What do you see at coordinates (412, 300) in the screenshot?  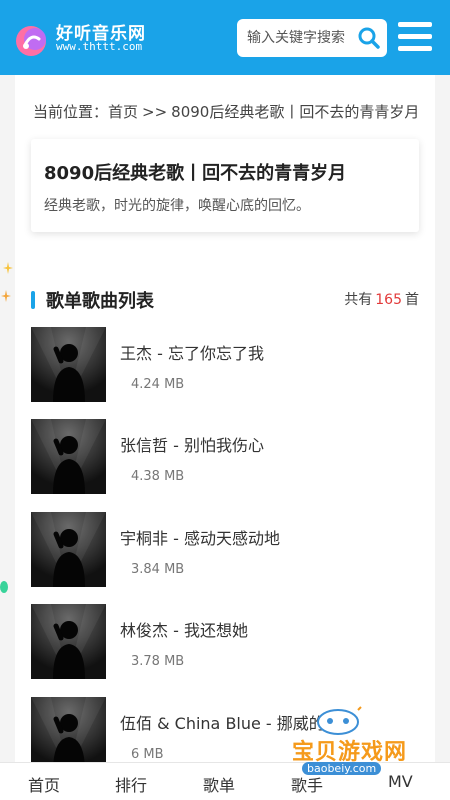 I see `song-count-suffix: 首` at bounding box center [412, 300].